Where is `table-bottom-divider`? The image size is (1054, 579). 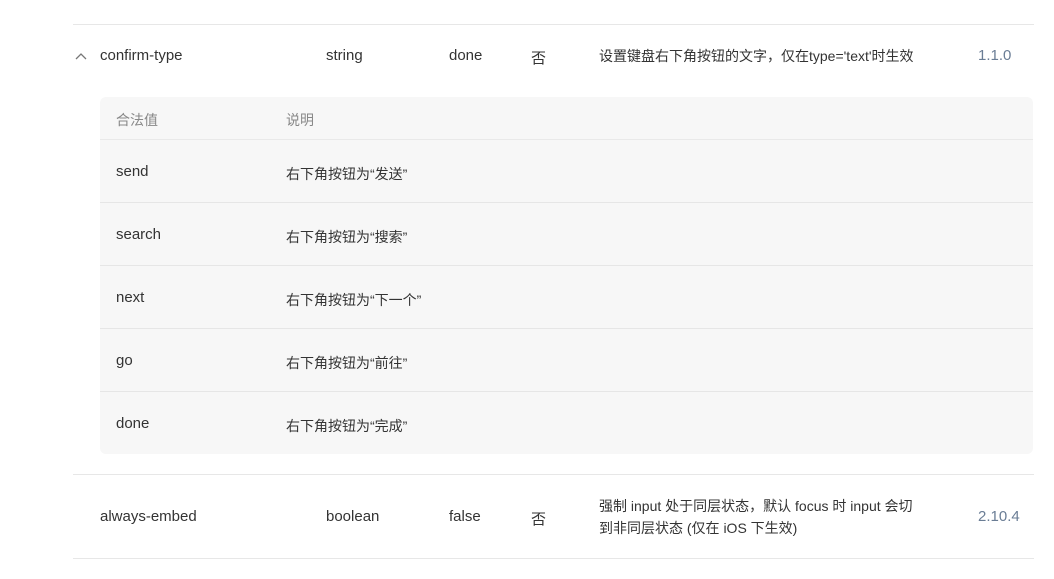 table-bottom-divider is located at coordinates (553, 558).